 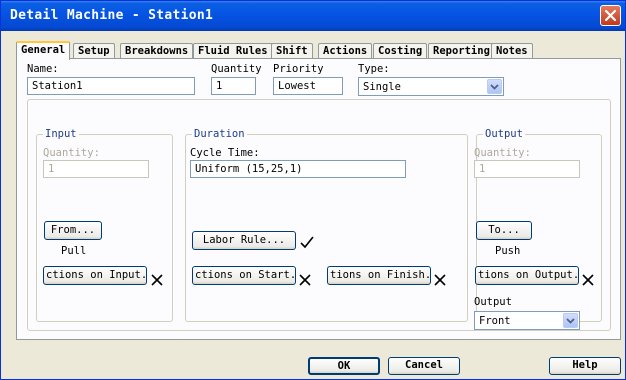 I want to click on type-label: Type:, so click(x=374, y=69).